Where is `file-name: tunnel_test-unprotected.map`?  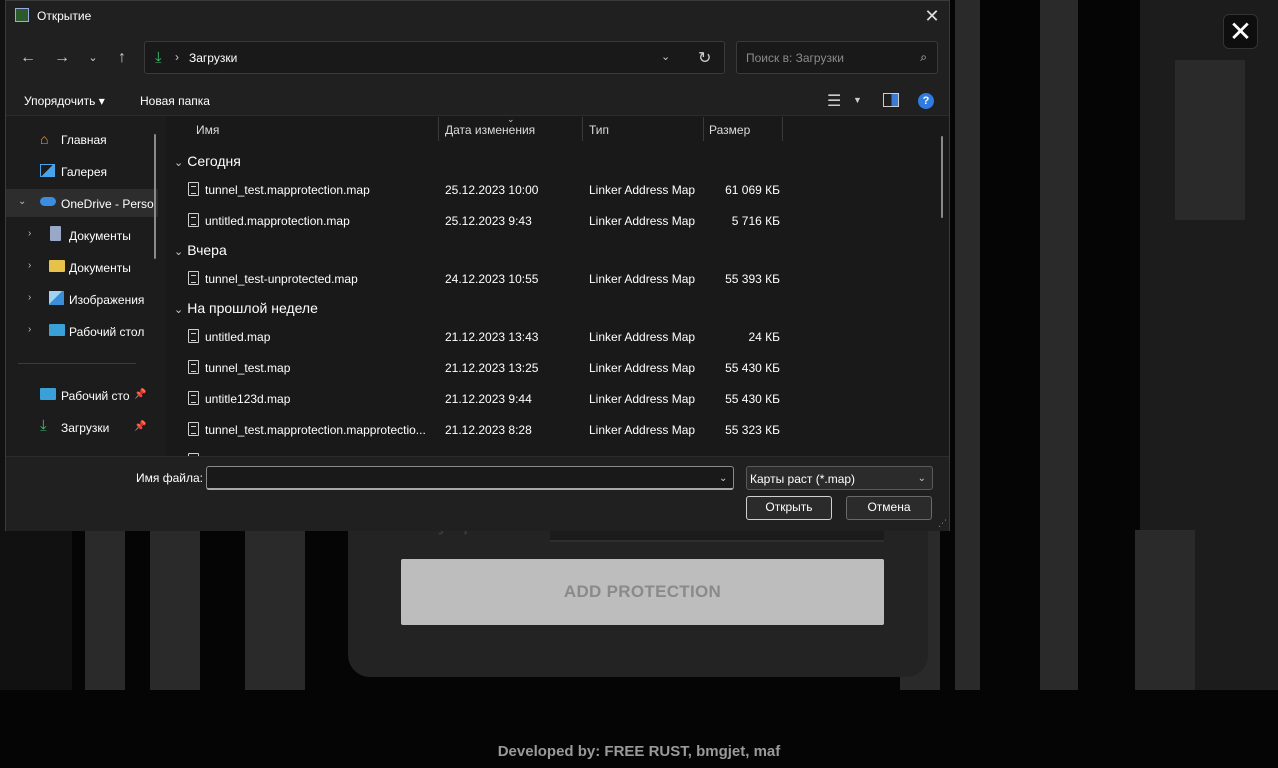
file-name: tunnel_test-unprotected.map is located at coordinates (281, 279).